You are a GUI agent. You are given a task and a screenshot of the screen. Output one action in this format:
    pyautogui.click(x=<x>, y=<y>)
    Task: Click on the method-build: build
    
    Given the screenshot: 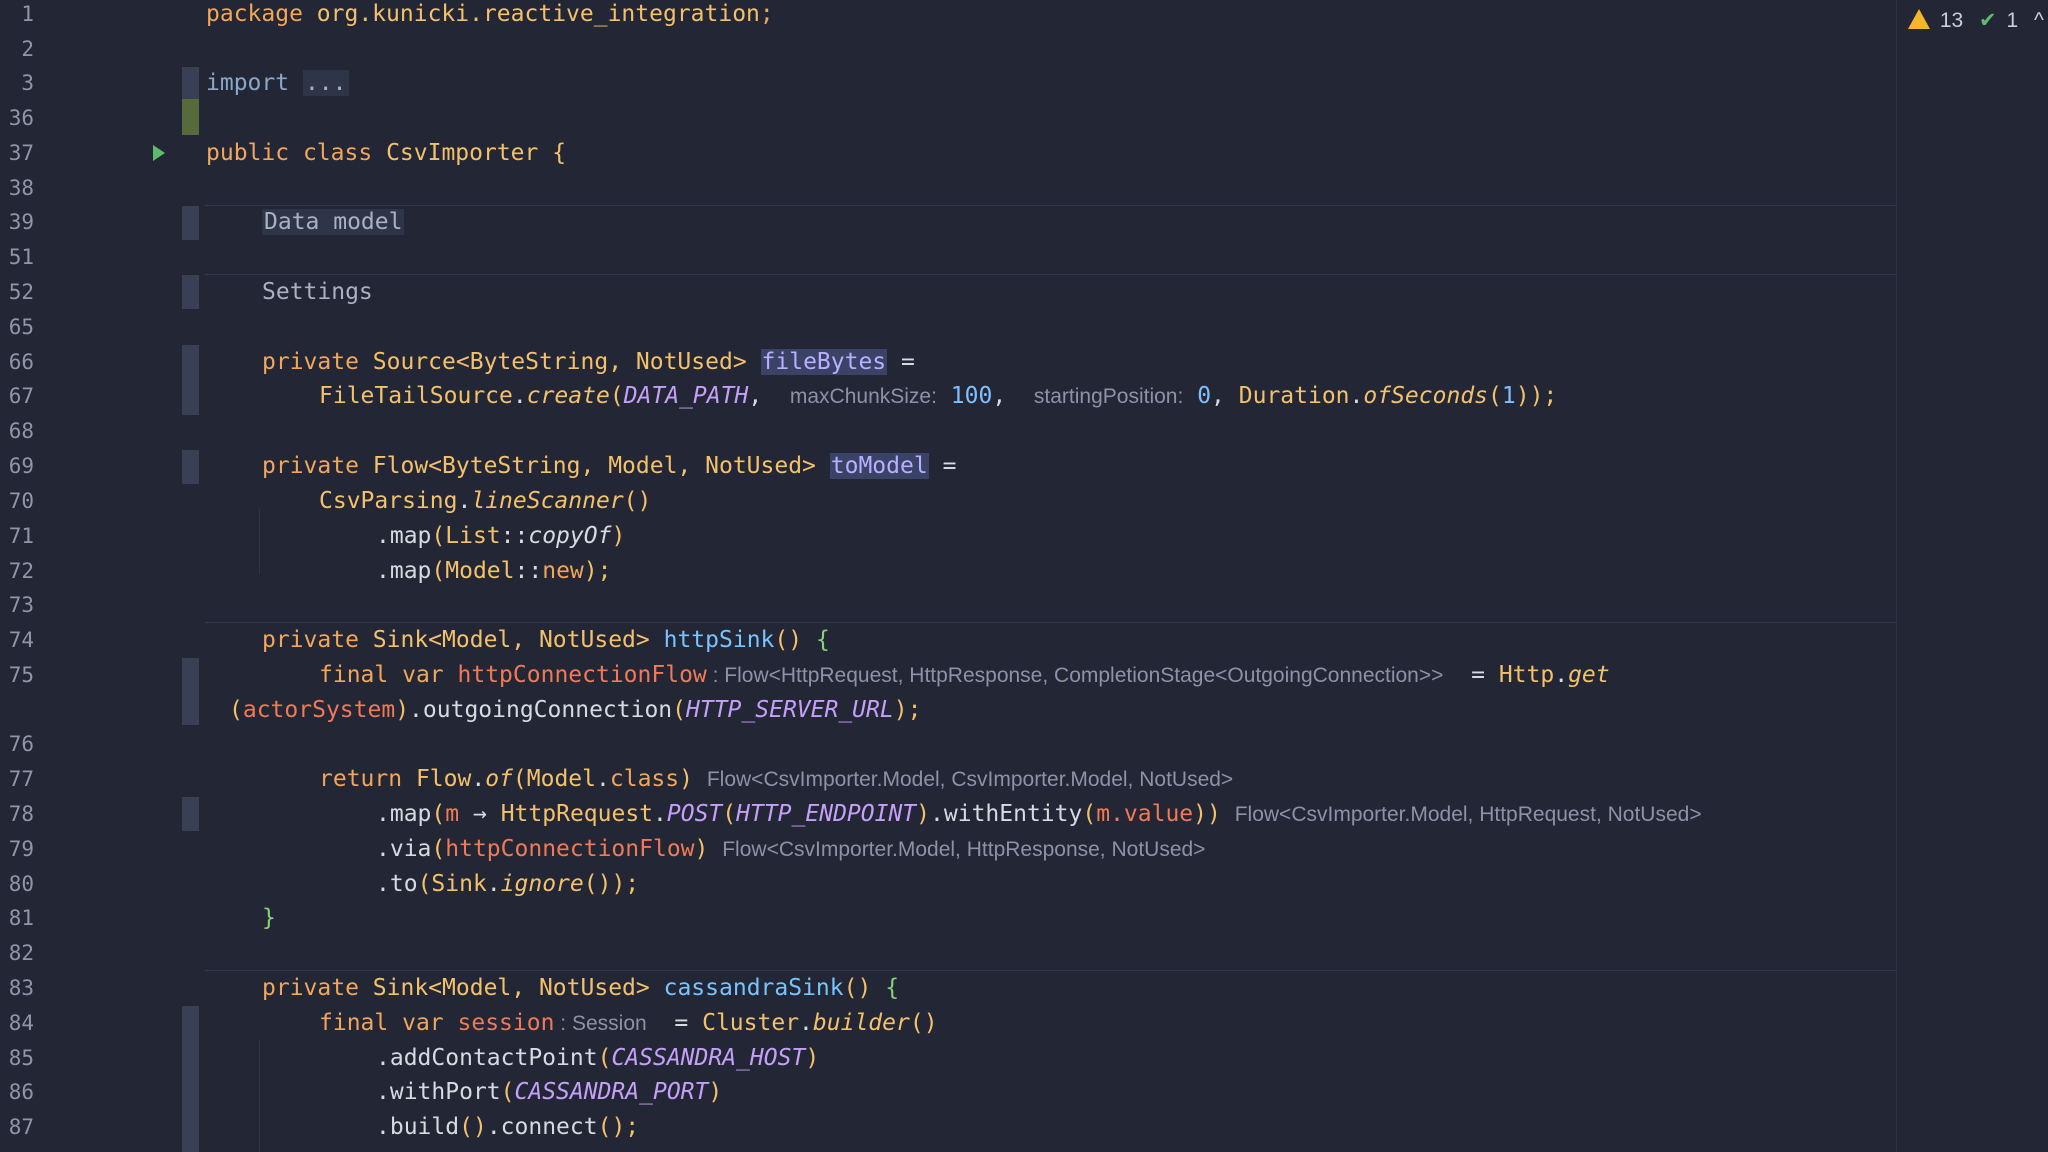 What is the action you would take?
    pyautogui.click(x=424, y=1127)
    